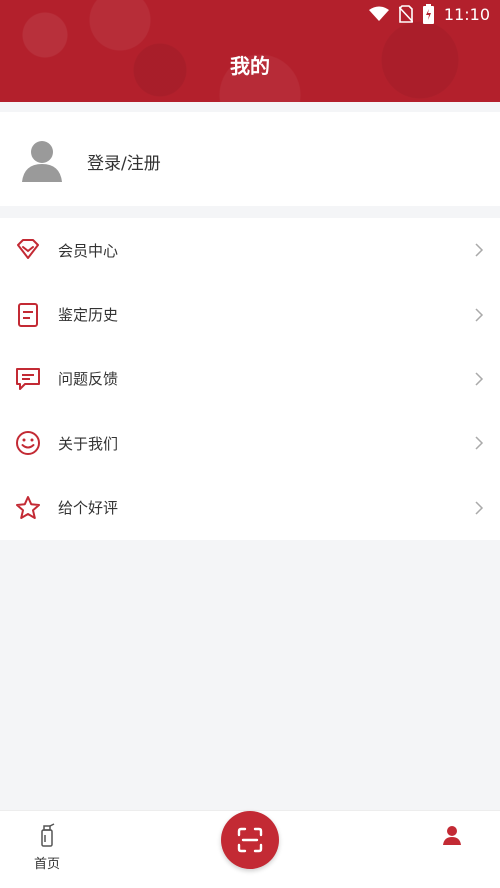 This screenshot has width=500, height=888. Describe the element at coordinates (250, 314) in the screenshot. I see `menu-item-history: 鉴定历史` at that location.